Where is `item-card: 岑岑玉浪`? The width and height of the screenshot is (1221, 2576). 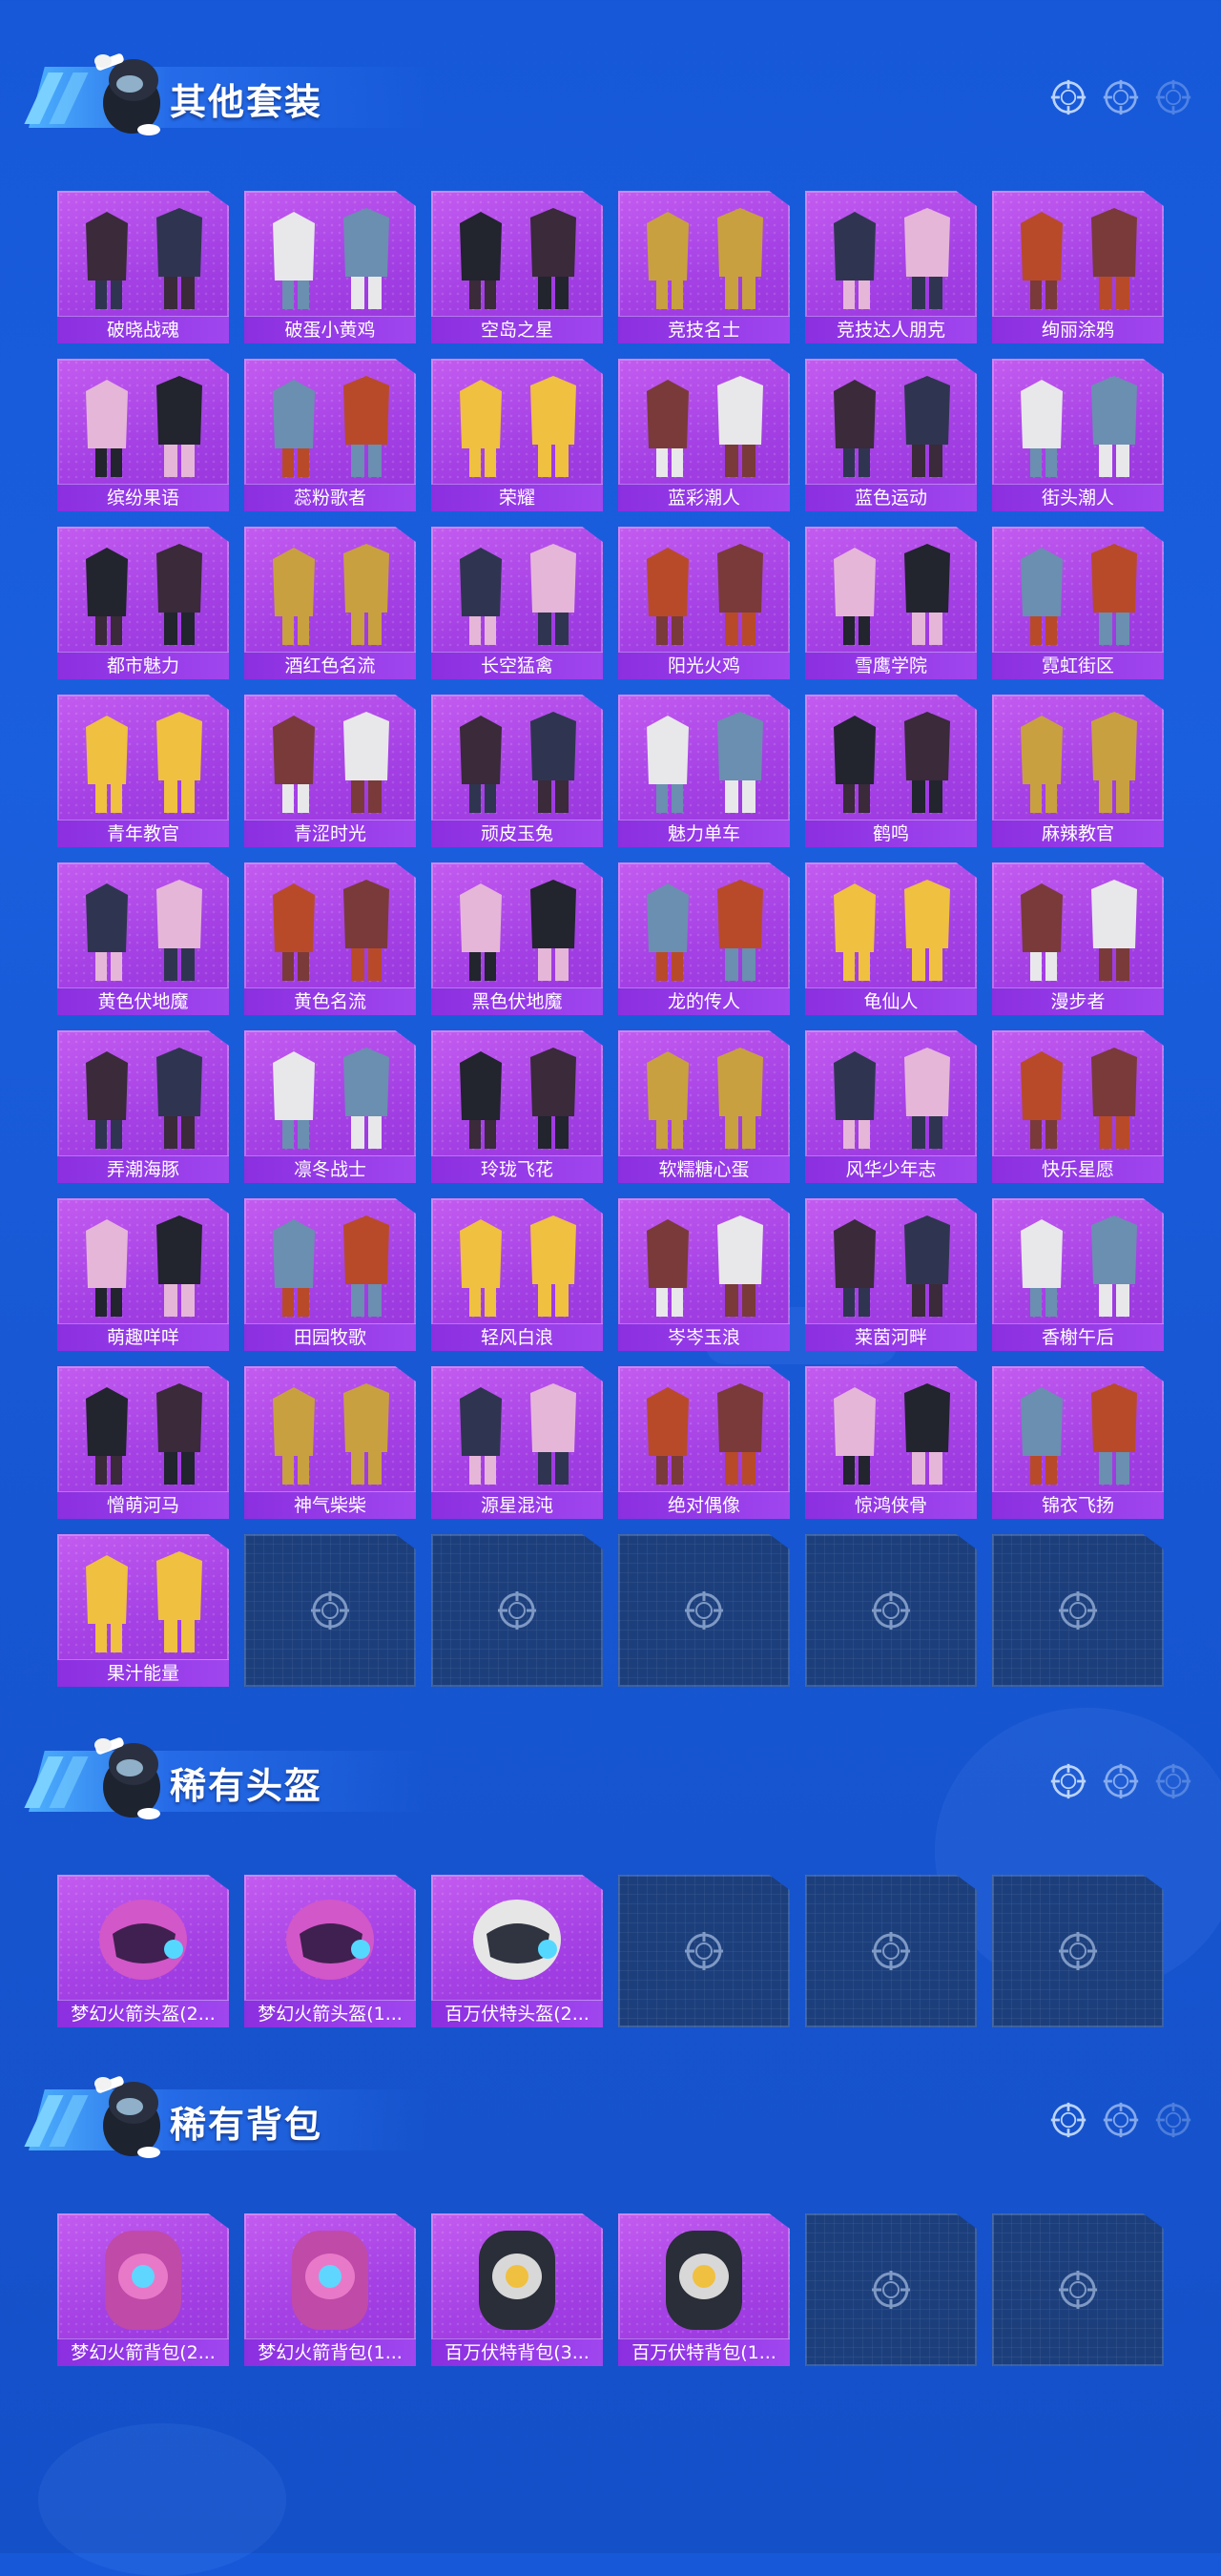
item-card: 岑岑玉浪 is located at coordinates (704, 1274).